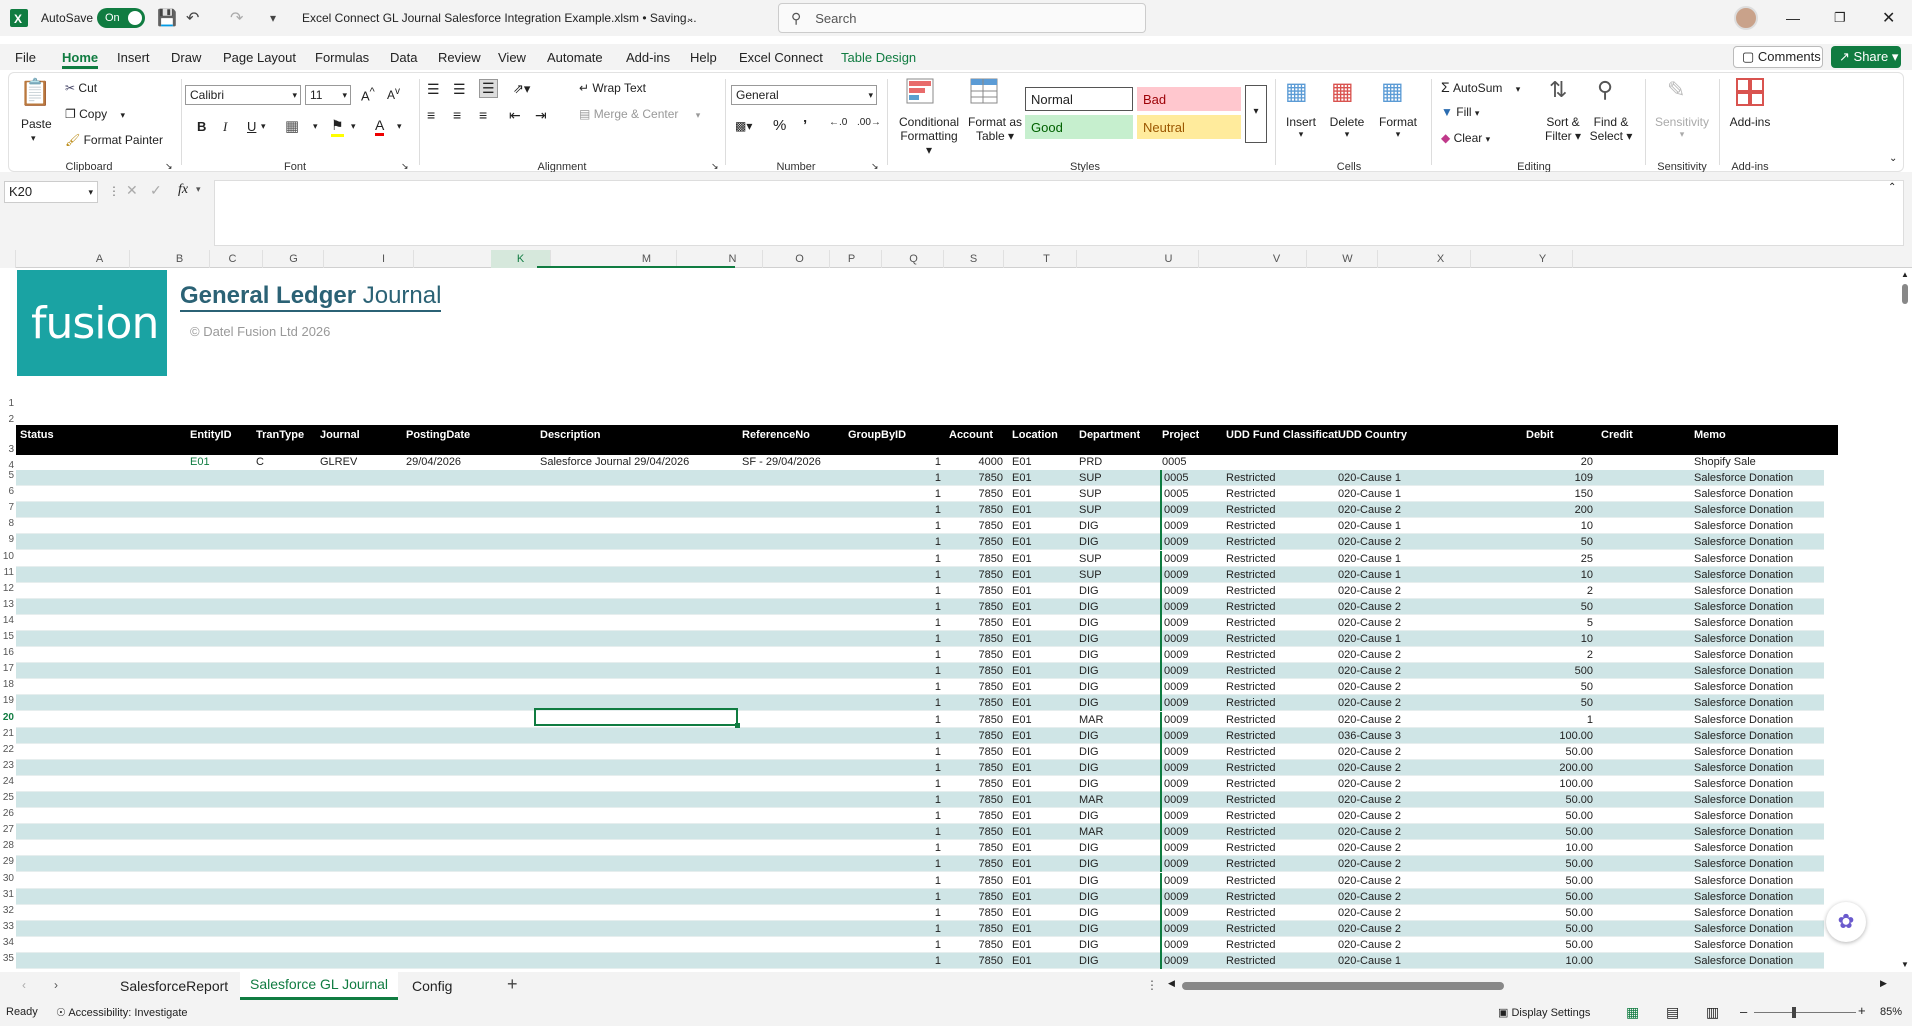 The image size is (1912, 1026). I want to click on tab-draw: Draw, so click(186, 57).